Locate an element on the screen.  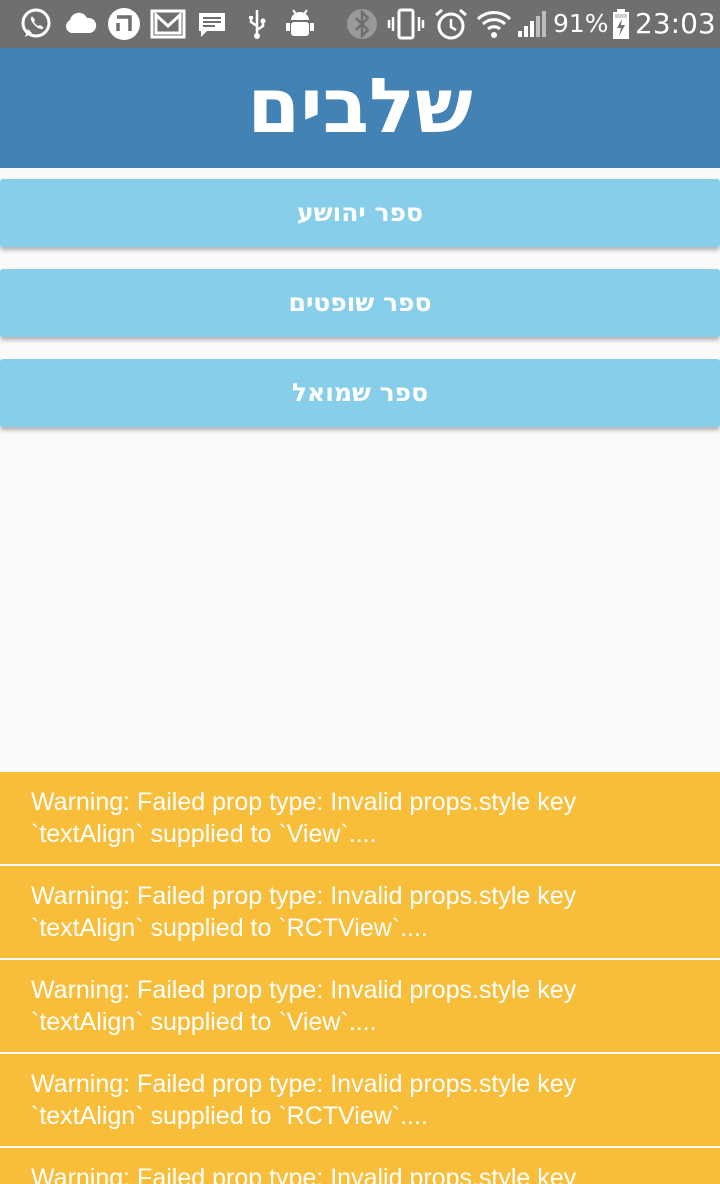
whatsapp-icon is located at coordinates (36, 23).